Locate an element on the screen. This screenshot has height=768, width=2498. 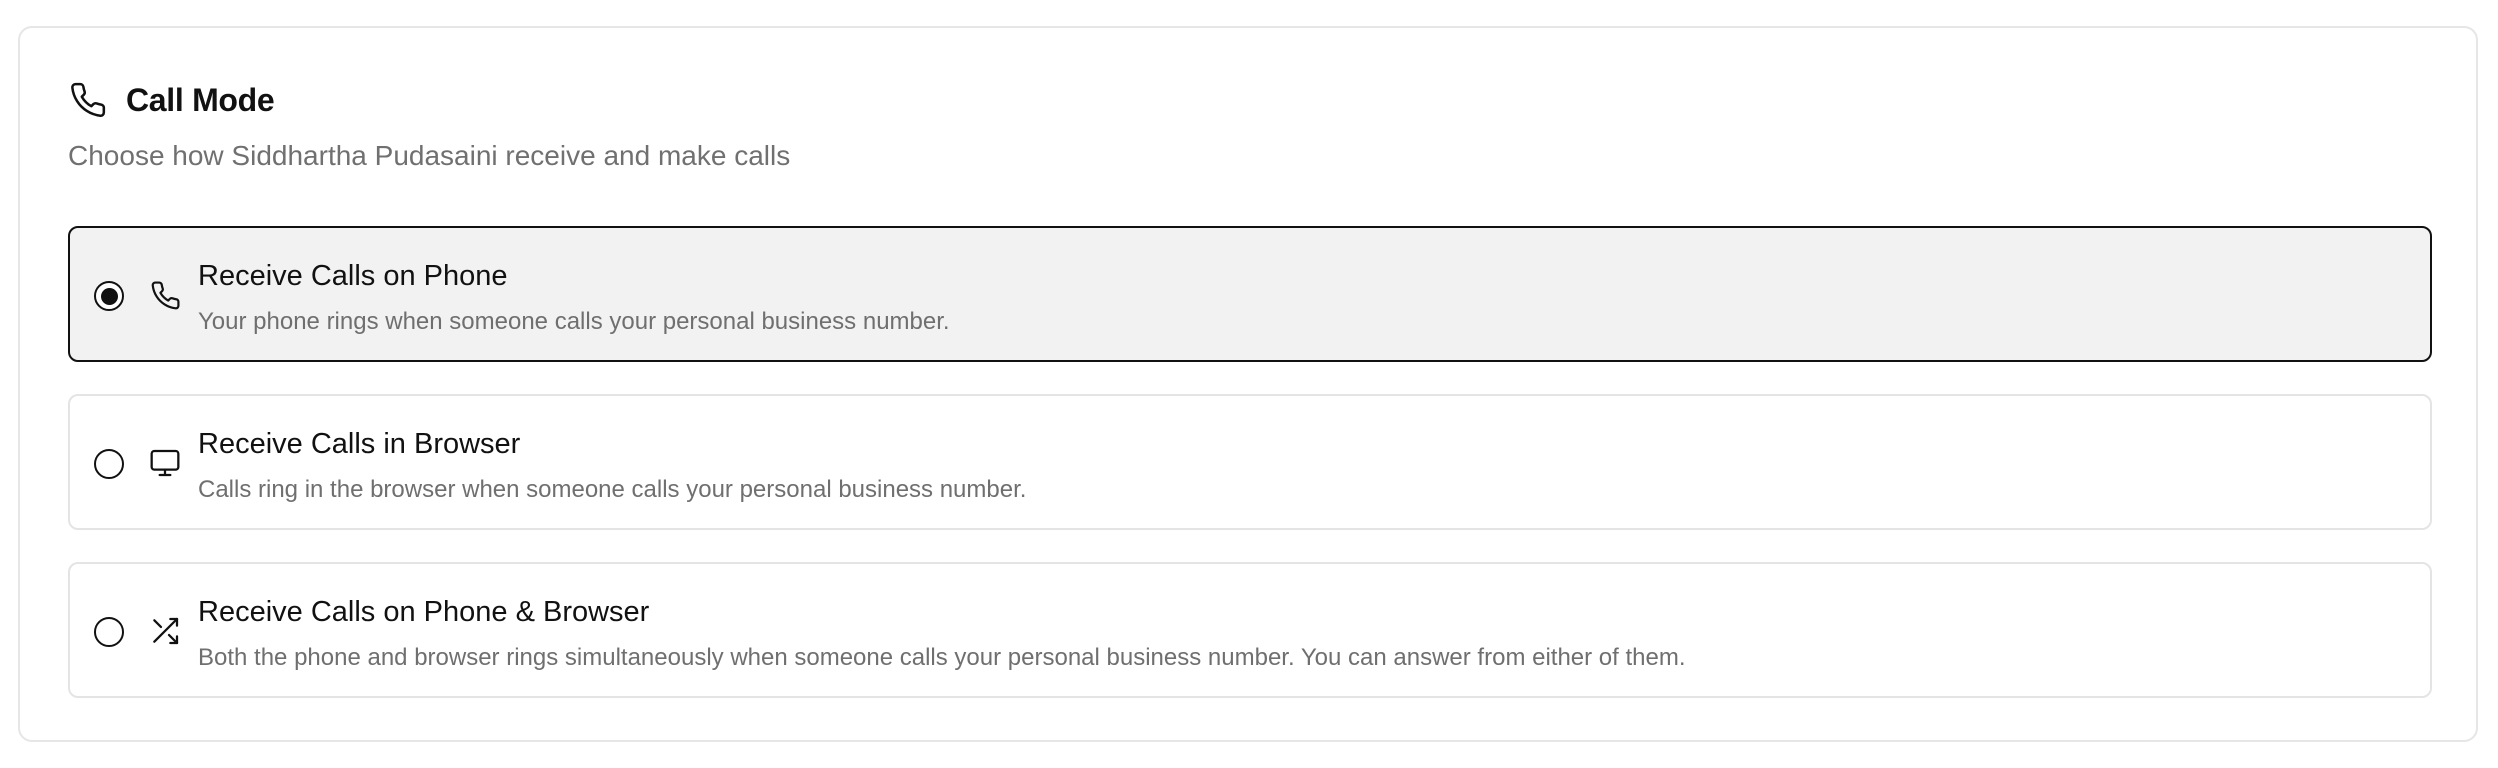
radio-button-browser is located at coordinates (109, 464).